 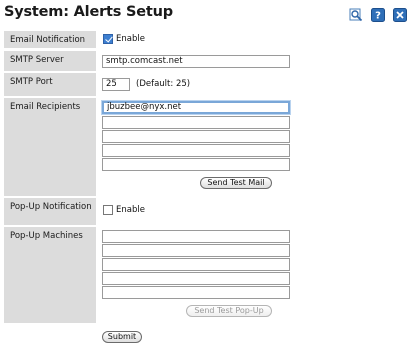 I want to click on email-recipients-row: Email Recipients, so click(x=50, y=146).